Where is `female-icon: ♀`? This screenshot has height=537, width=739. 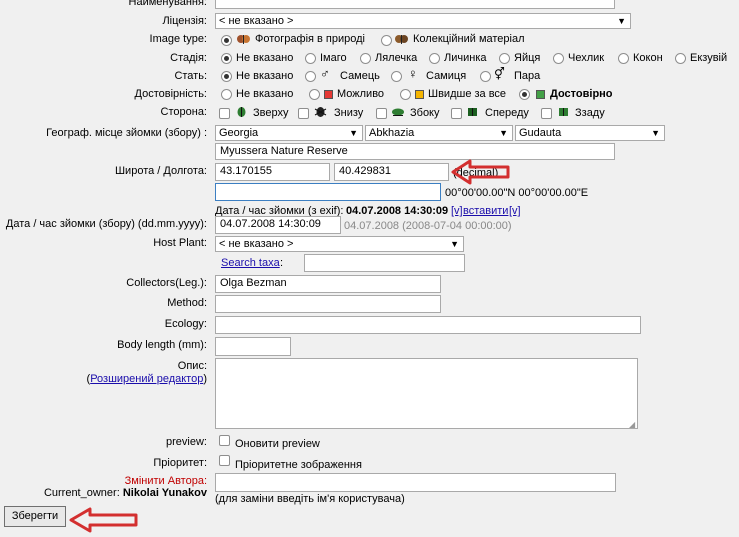
female-icon: ♀ is located at coordinates (413, 73).